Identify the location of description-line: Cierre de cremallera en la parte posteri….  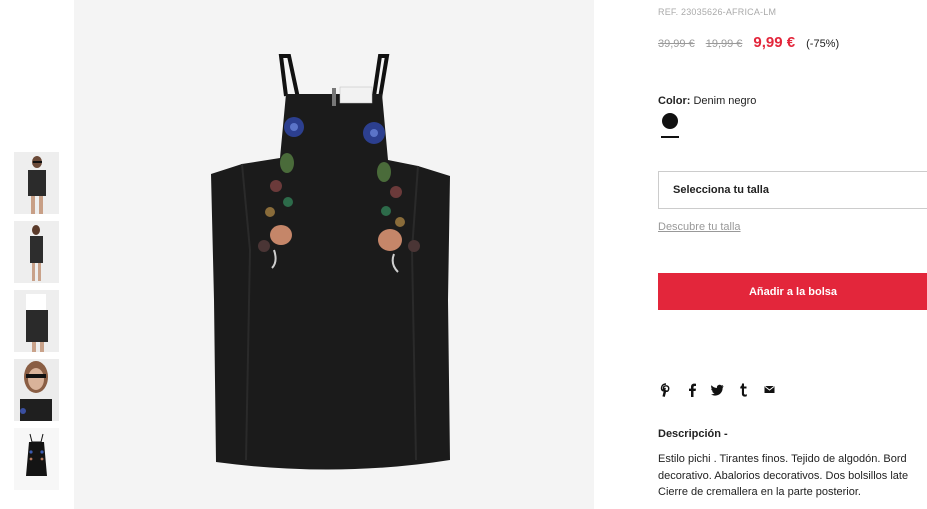
(759, 492).